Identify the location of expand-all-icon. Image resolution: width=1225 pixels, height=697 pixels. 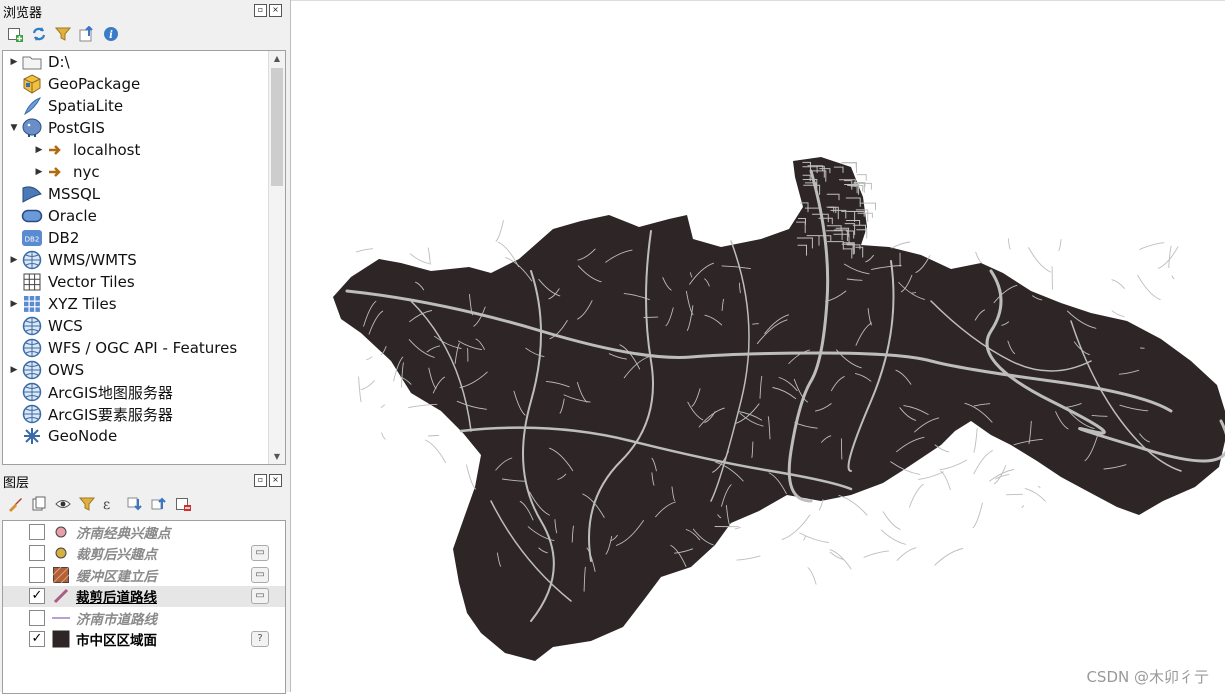
(135, 504).